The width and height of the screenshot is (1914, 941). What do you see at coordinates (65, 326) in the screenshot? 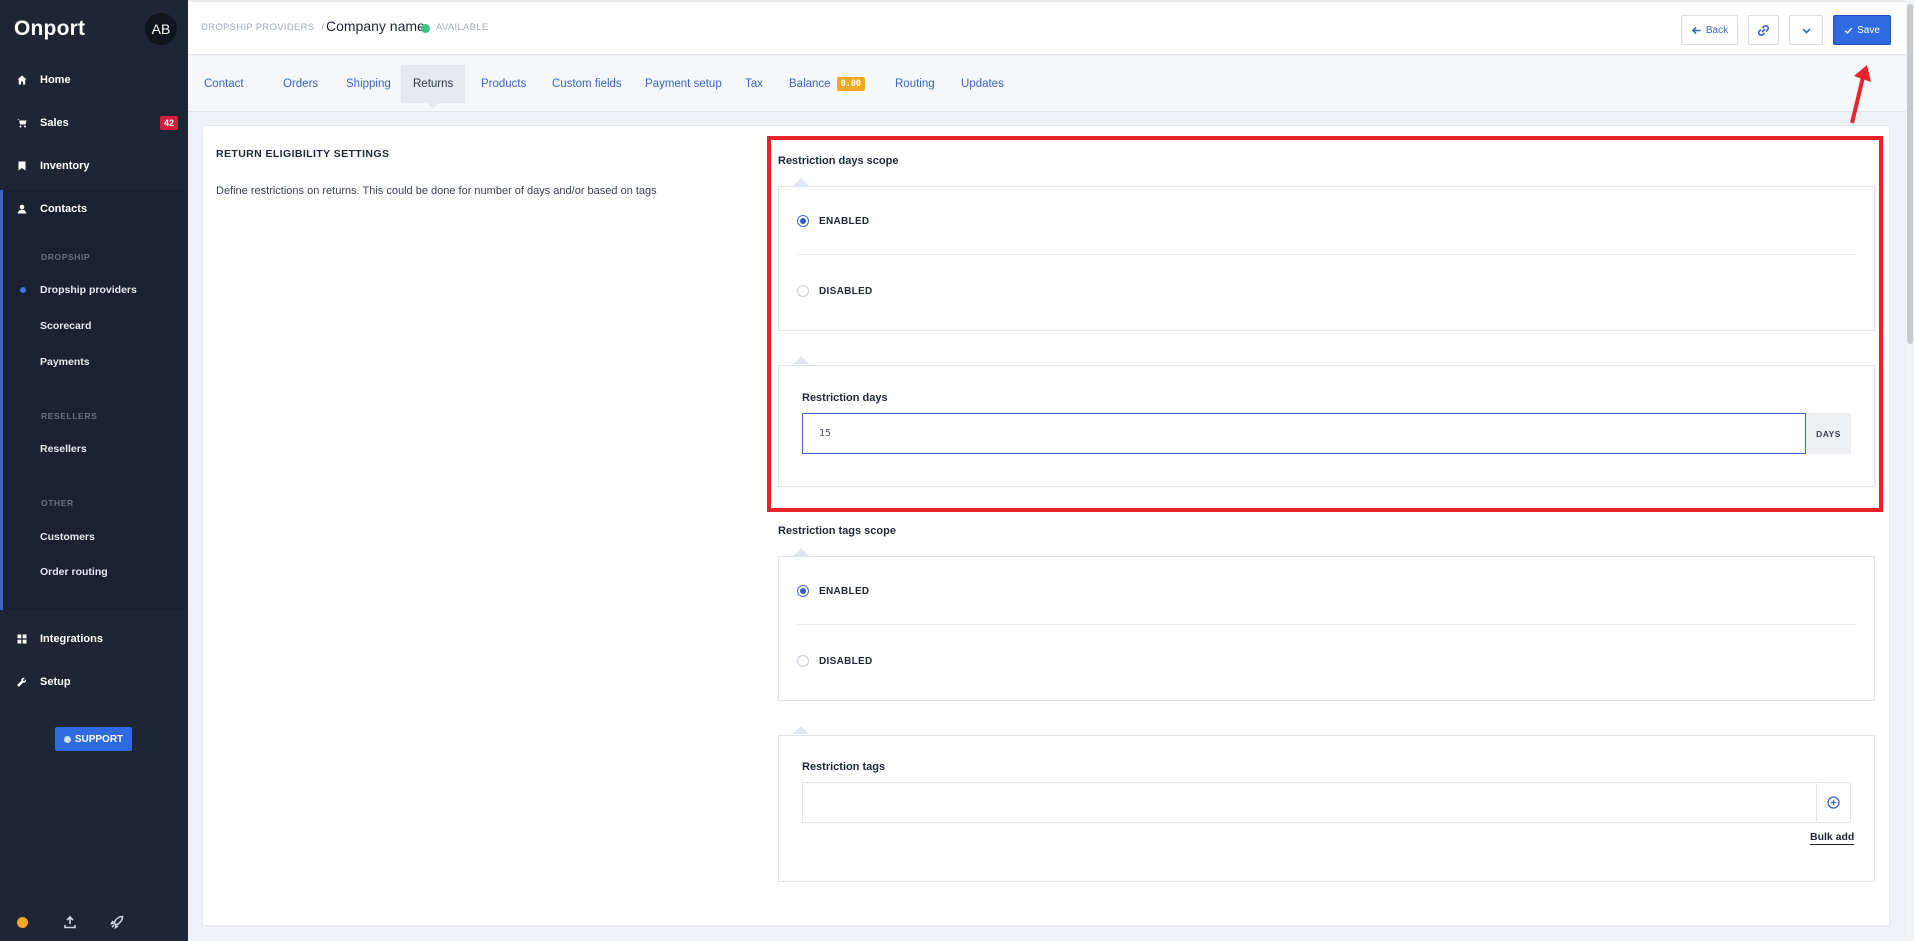
I see `sidebar-item-scorecard: Scorecard` at bounding box center [65, 326].